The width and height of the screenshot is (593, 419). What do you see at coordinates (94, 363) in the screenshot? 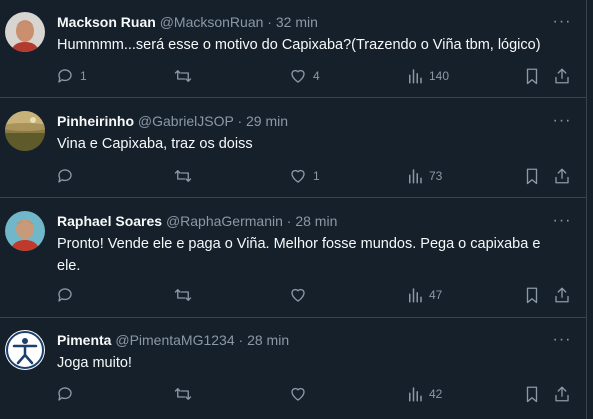
I see `tweet-text-line: Joga muito!` at bounding box center [94, 363].